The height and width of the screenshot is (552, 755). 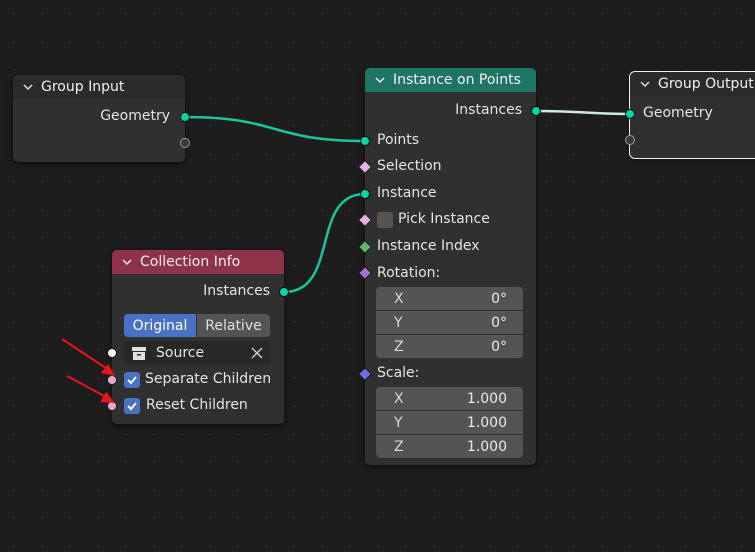 I want to click on rotation-y-value: 0°, so click(x=499, y=322).